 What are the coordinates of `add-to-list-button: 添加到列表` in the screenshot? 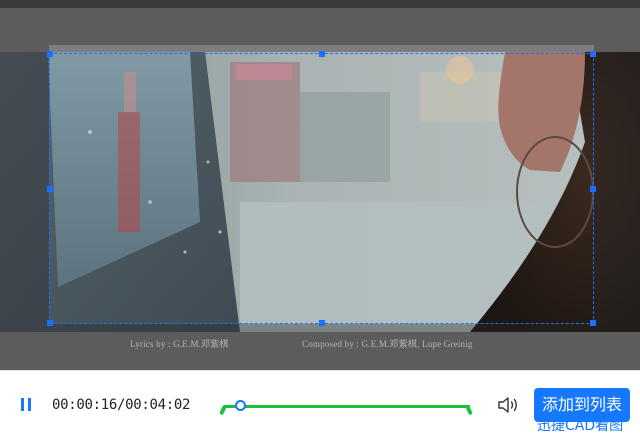 It's located at (582, 405).